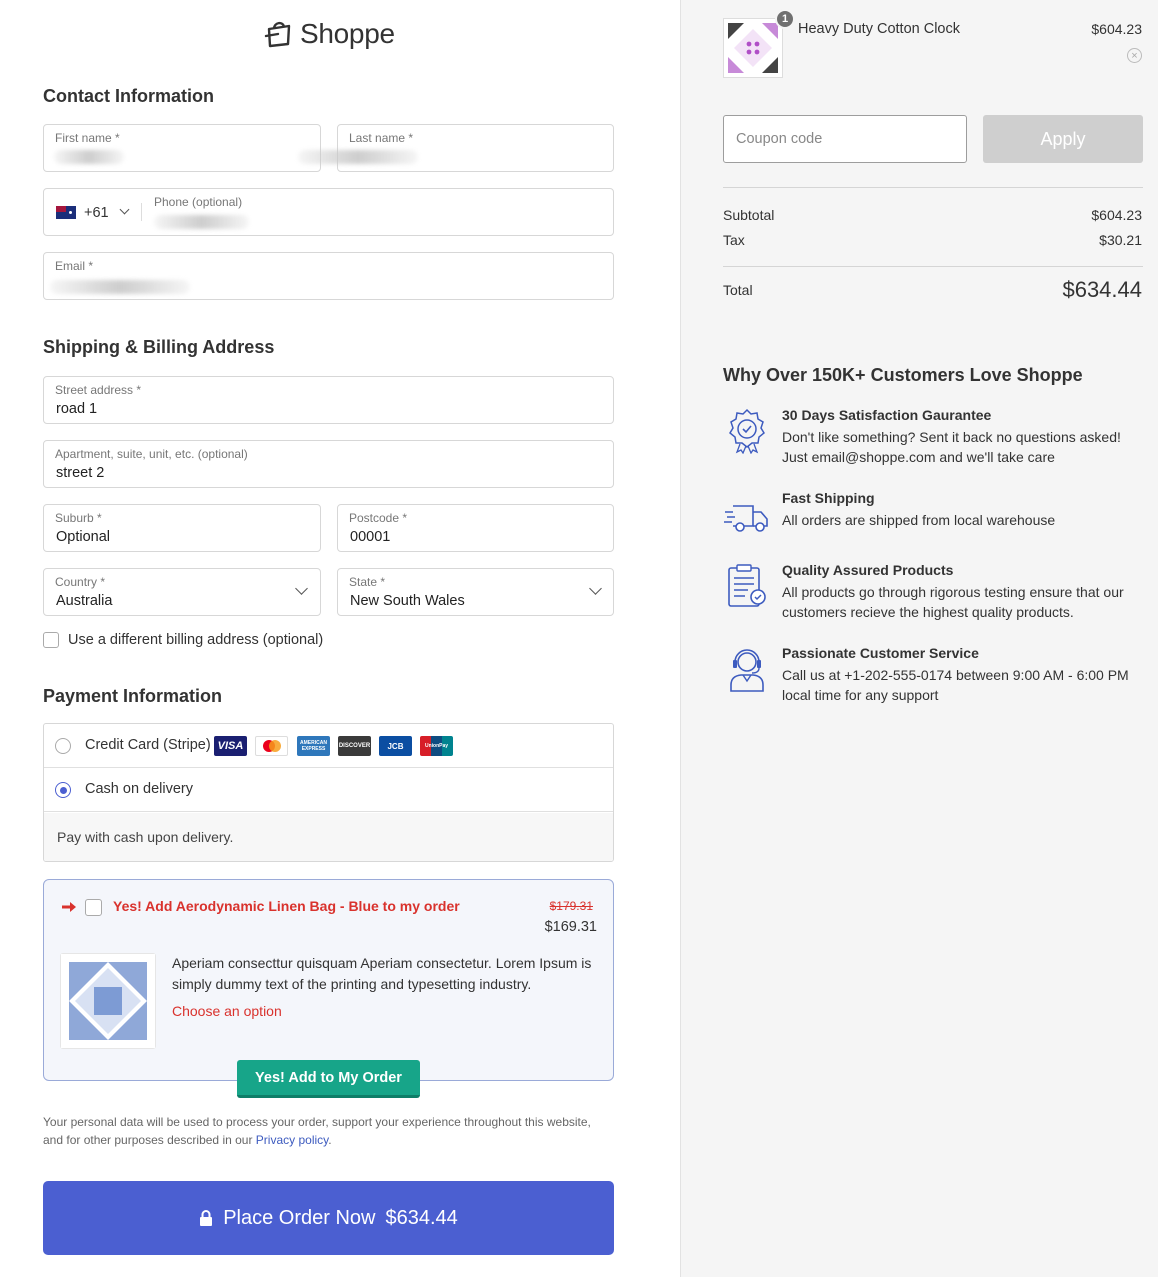 The height and width of the screenshot is (1277, 1158). Describe the element at coordinates (456, 148) in the screenshot. I see `last-name-field: Last name *` at that location.